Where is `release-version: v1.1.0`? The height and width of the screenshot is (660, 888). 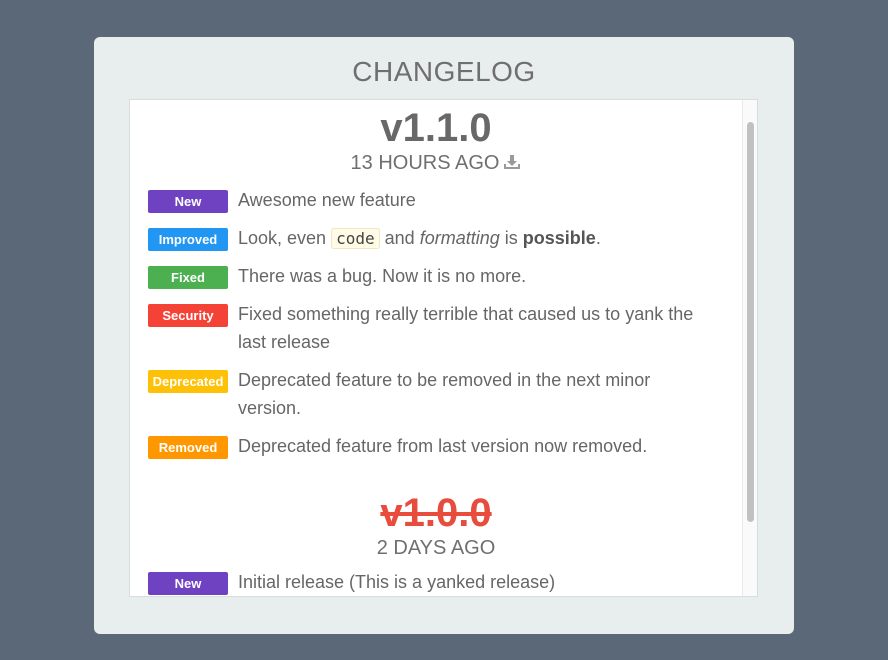
release-version: v1.1.0 is located at coordinates (436, 128).